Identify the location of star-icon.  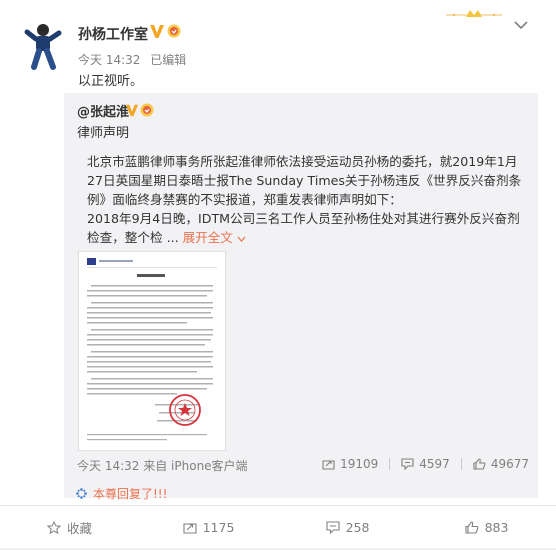
(53, 527).